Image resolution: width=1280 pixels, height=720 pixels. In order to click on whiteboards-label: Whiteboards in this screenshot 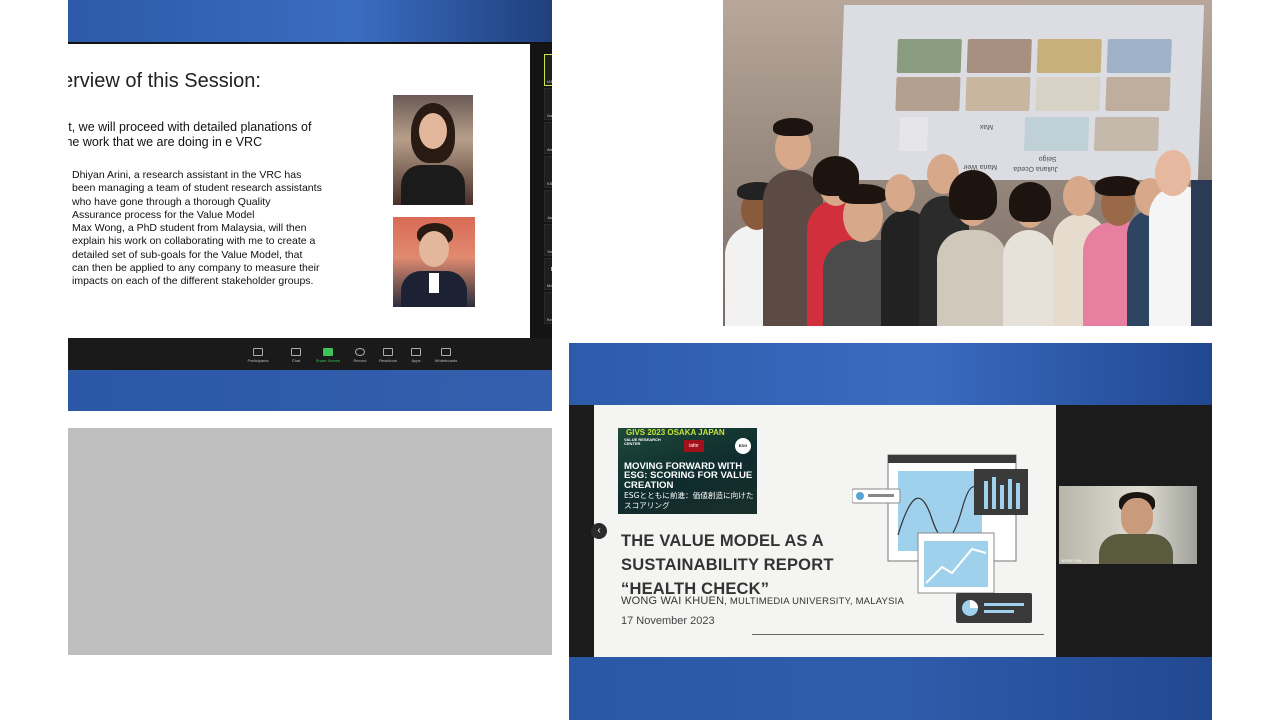, I will do `click(446, 360)`.